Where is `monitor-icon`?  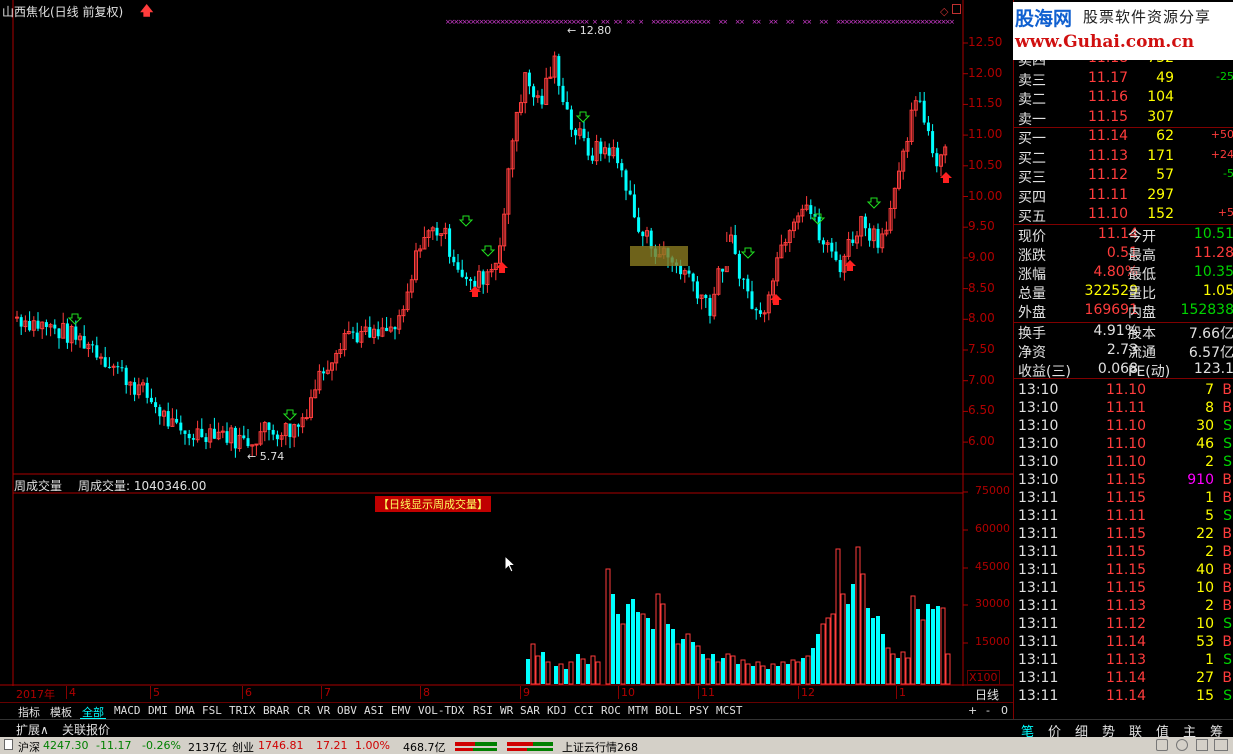 monitor-icon is located at coordinates (1162, 745).